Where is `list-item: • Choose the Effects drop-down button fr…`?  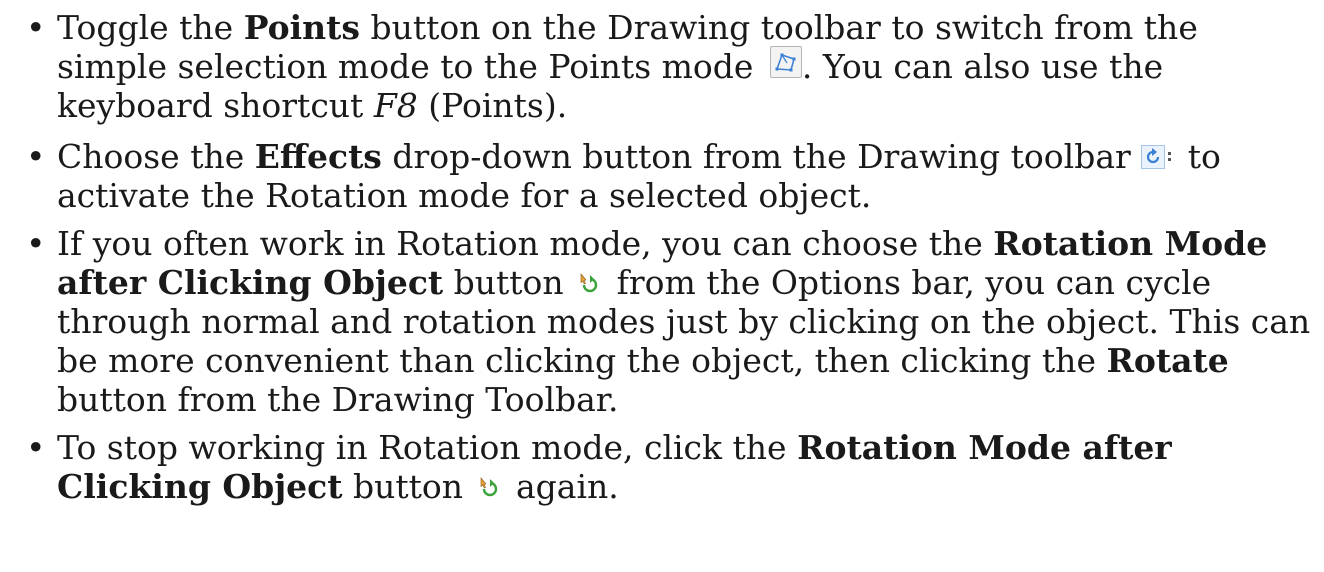 list-item: • Choose the Effects drop-down button fr… is located at coordinates (658, 176).